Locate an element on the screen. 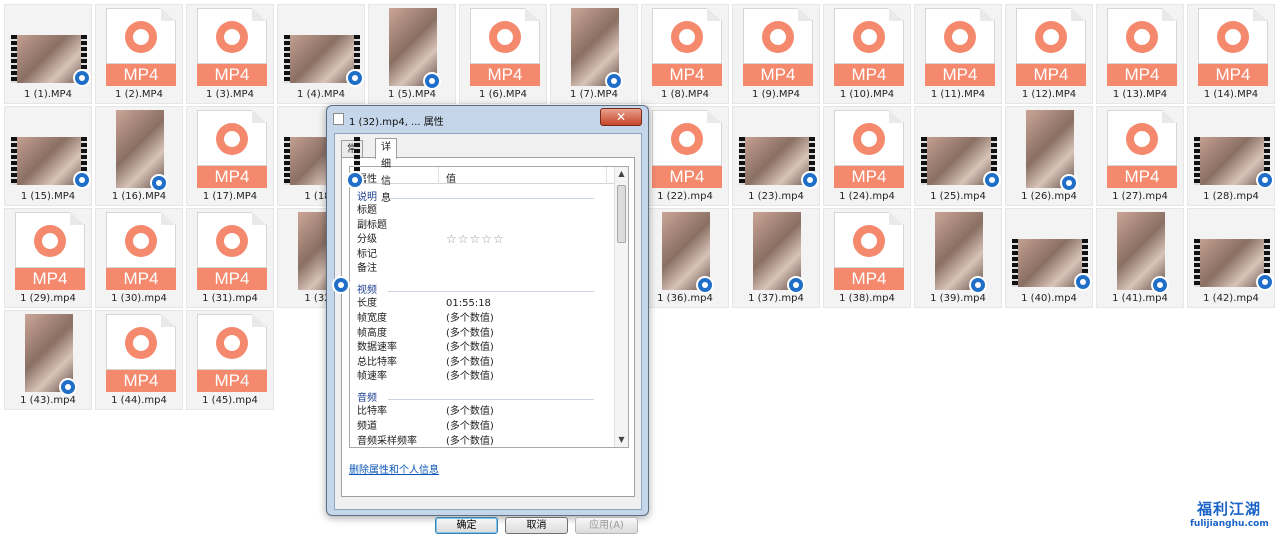 The height and width of the screenshot is (539, 1280). file-tile: 1 (15).MP4 is located at coordinates (48, 156).